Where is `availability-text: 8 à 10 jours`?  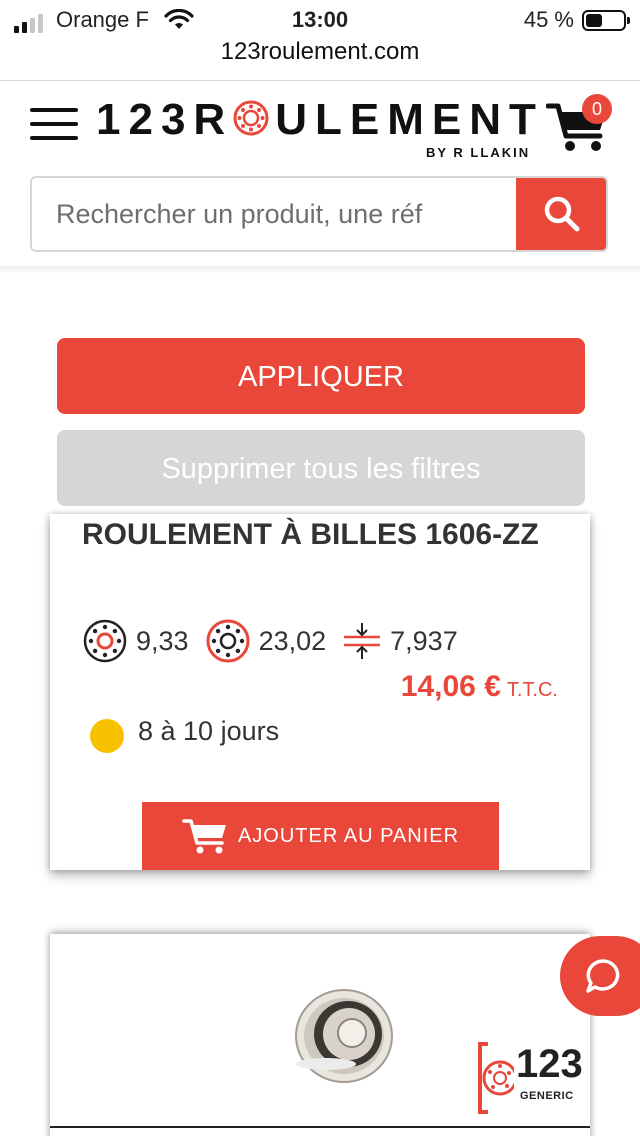
availability-text: 8 à 10 jours is located at coordinates (209, 731).